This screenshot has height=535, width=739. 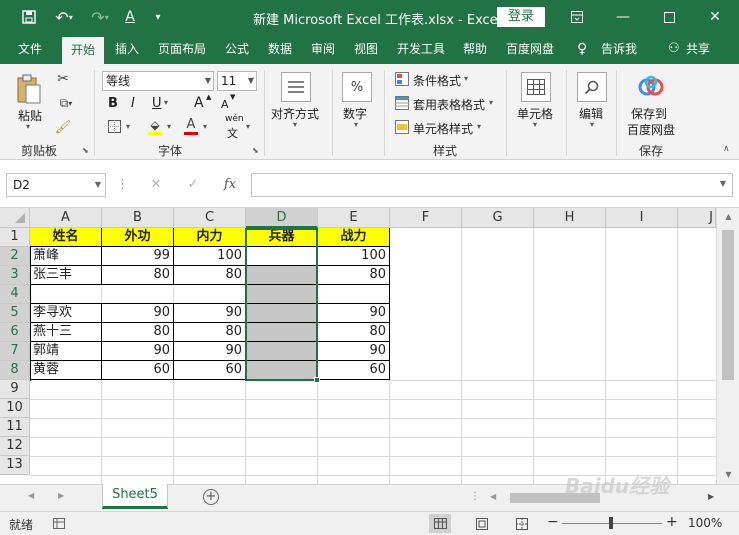 What do you see at coordinates (28, 126) in the screenshot?
I see `paste-dropdown-icon: ▾` at bounding box center [28, 126].